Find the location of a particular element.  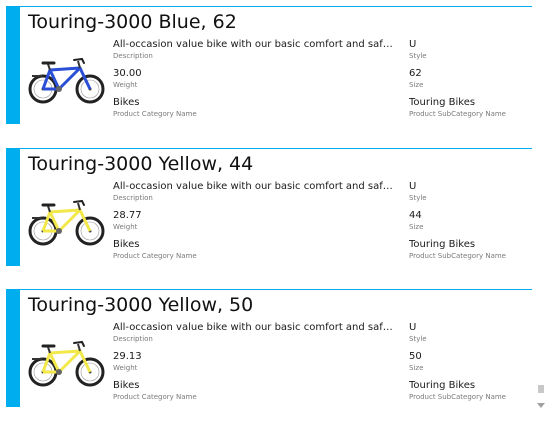

weight-field: 30.00 Weight is located at coordinates (213, 78).